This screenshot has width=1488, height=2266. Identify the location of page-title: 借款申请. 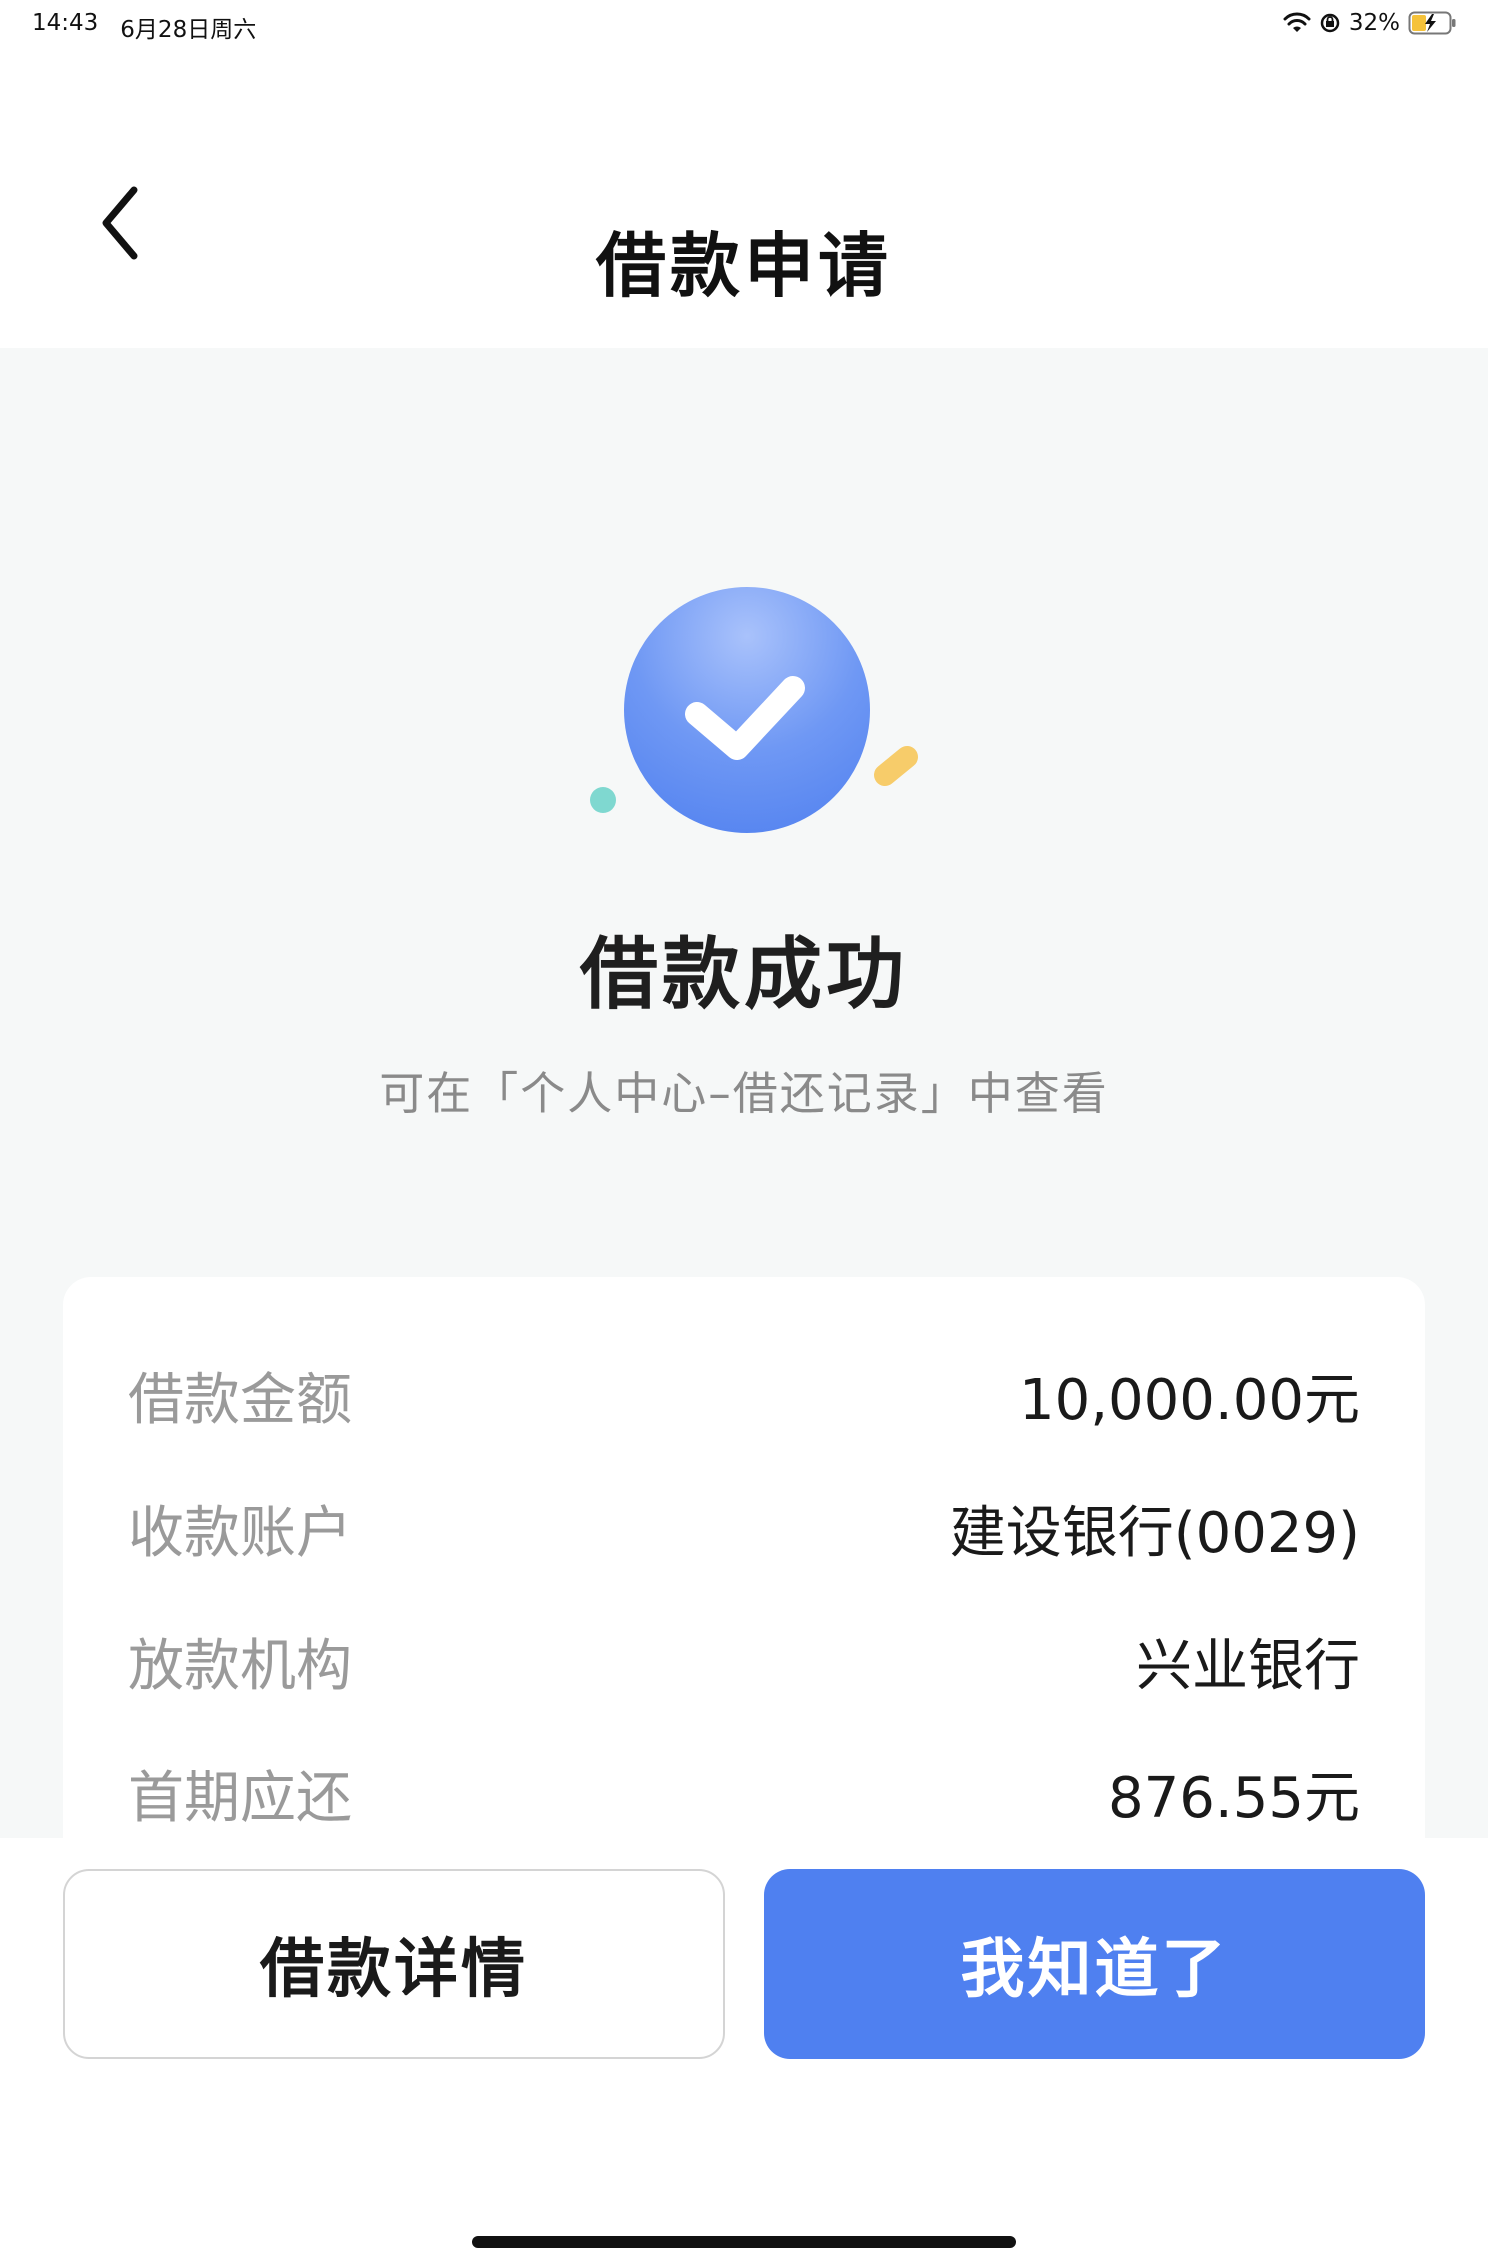
(744, 266).